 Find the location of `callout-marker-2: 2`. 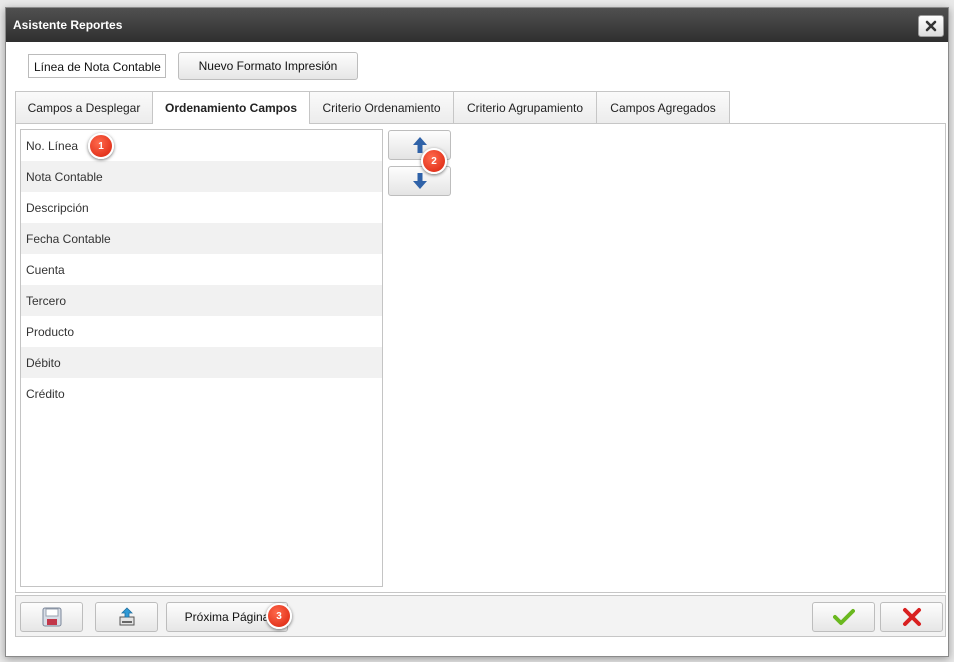

callout-marker-2: 2 is located at coordinates (434, 161).